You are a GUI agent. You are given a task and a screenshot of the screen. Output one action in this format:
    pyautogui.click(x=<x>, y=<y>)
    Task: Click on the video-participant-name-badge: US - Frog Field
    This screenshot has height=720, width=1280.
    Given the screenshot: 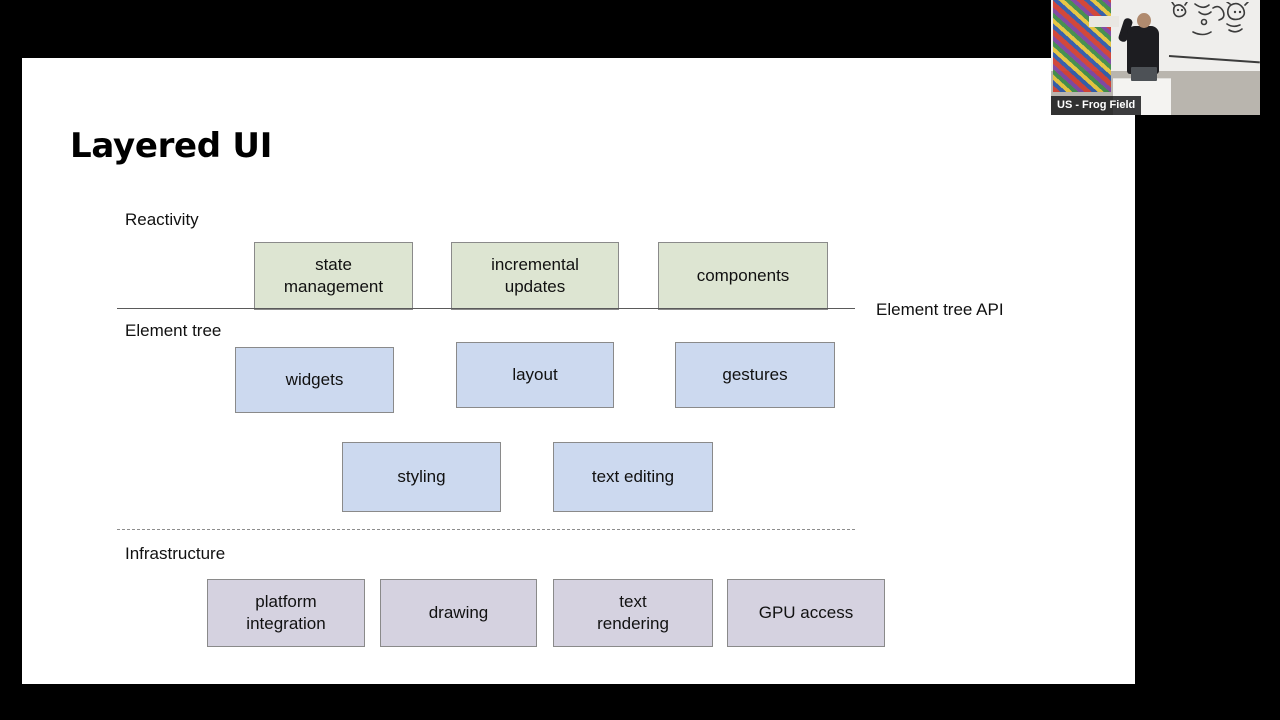 What is the action you would take?
    pyautogui.click(x=1096, y=105)
    